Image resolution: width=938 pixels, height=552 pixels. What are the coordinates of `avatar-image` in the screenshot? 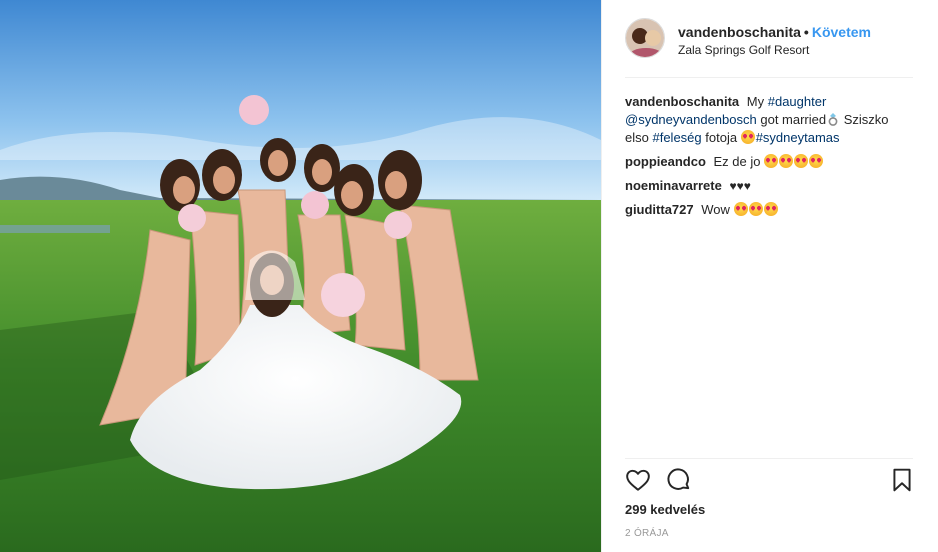 It's located at (645, 38).